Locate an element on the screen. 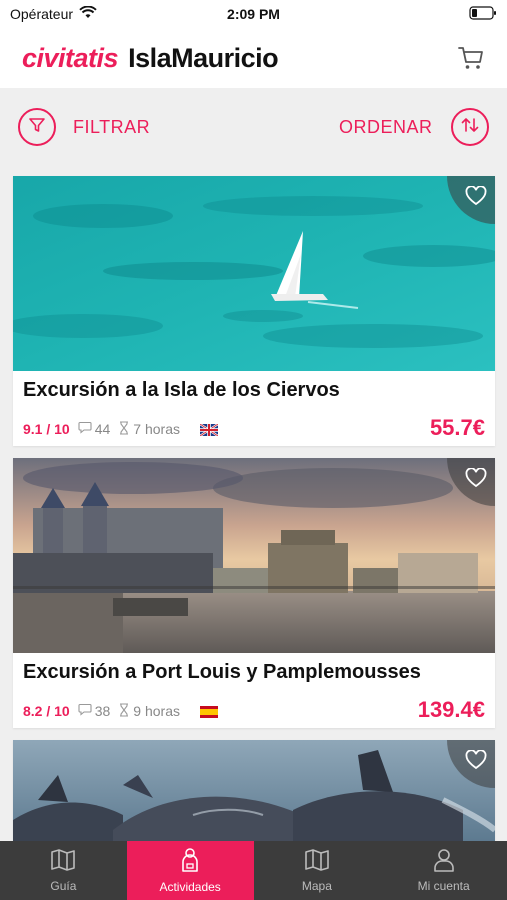 The width and height of the screenshot is (507, 900). activity-title: Excursión a la Isla de los Ciervos is located at coordinates (254, 390).